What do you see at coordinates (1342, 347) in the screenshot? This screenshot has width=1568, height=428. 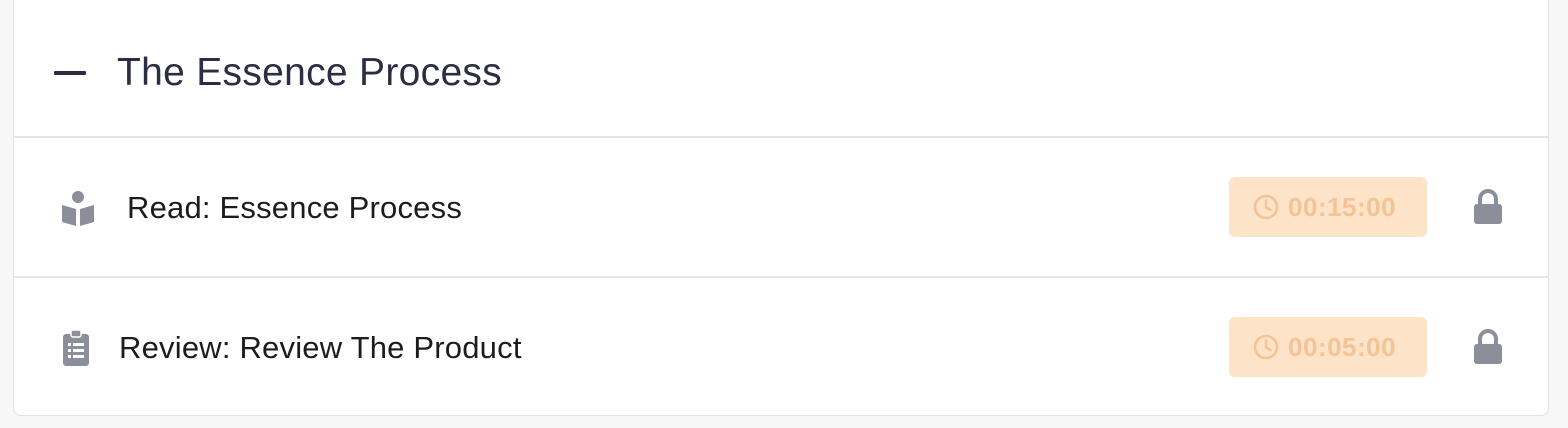 I see `duration-text: 00:05:00` at bounding box center [1342, 347].